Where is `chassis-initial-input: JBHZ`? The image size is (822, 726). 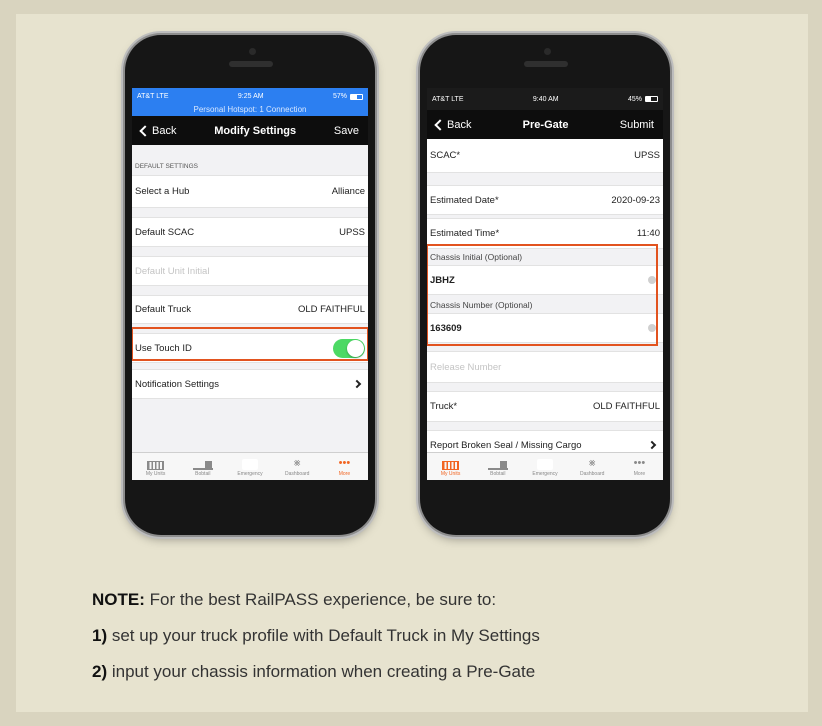 chassis-initial-input: JBHZ is located at coordinates (545, 280).